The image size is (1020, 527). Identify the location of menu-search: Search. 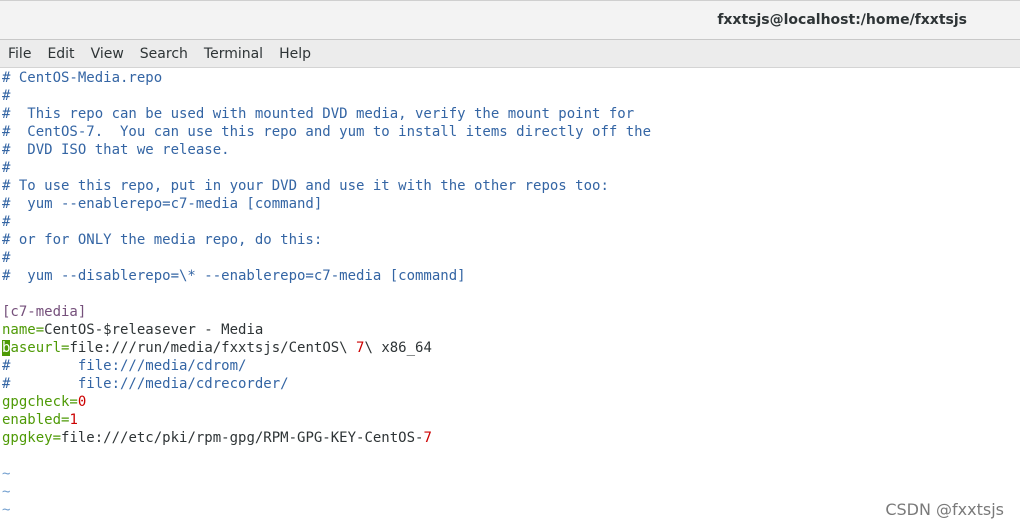
(164, 54).